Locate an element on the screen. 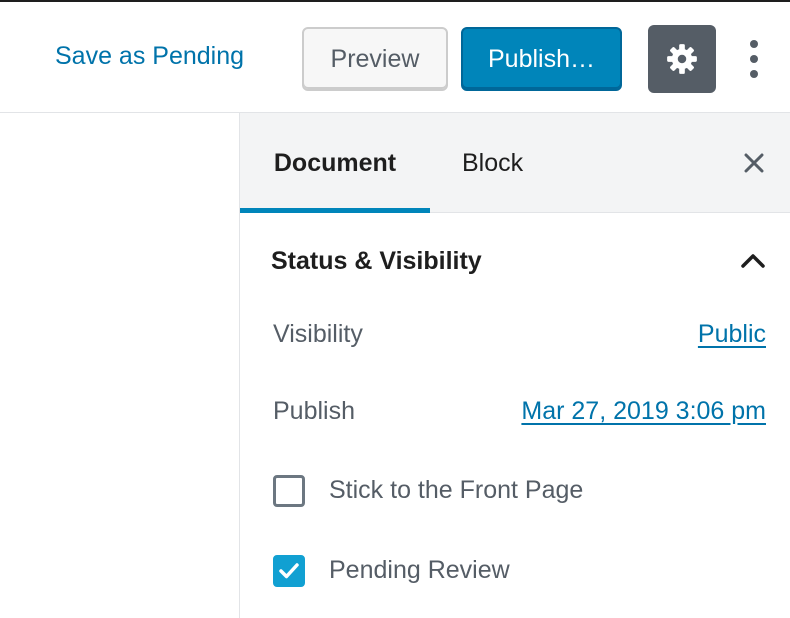 Image resolution: width=790 pixels, height=618 pixels. visibility-label: Visibility is located at coordinates (318, 334).